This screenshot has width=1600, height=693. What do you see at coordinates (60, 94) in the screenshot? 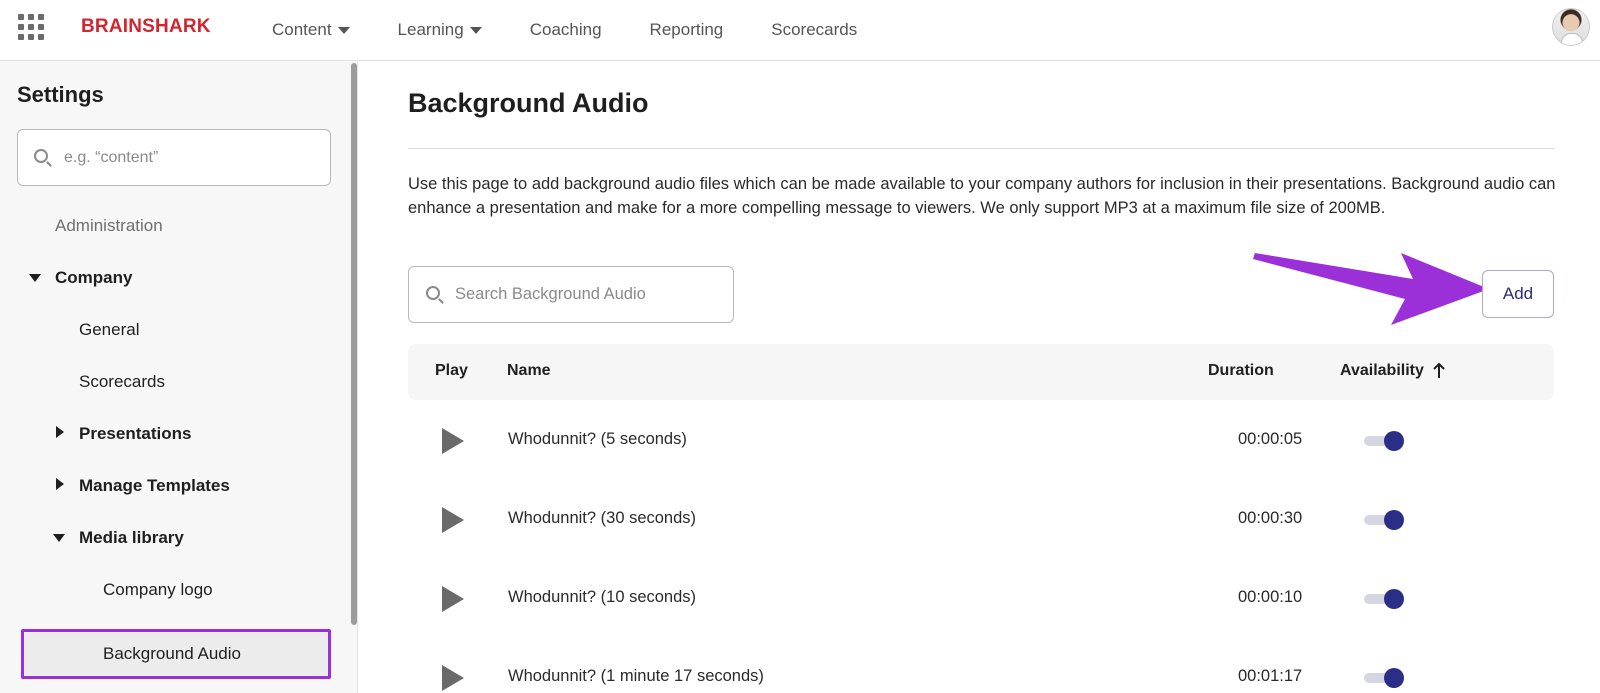
I see `sidebar-title: Settings` at bounding box center [60, 94].